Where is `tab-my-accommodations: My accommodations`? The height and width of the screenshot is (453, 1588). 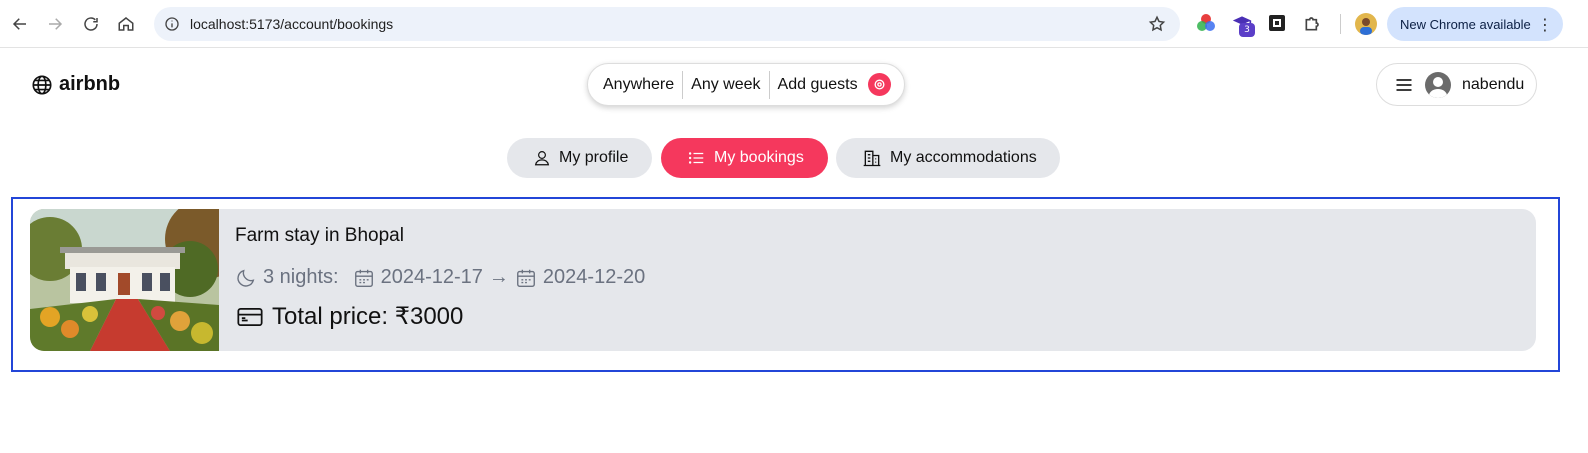
tab-my-accommodations: My accommodations is located at coordinates (948, 158).